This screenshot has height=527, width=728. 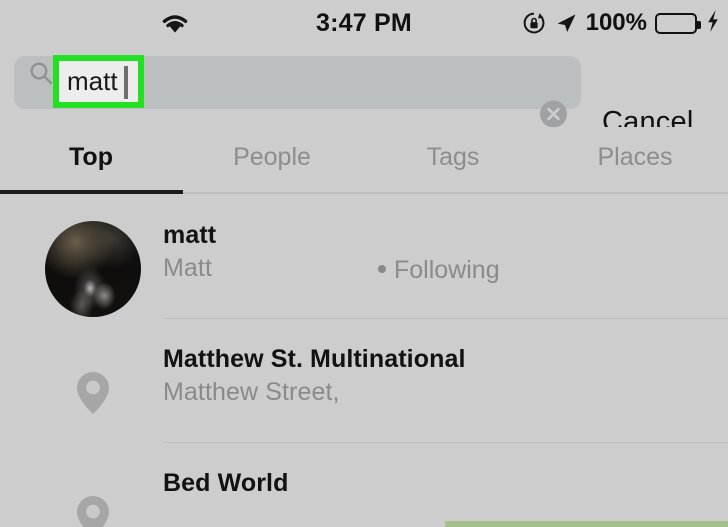 I want to click on tab-top: Top, so click(x=91, y=157).